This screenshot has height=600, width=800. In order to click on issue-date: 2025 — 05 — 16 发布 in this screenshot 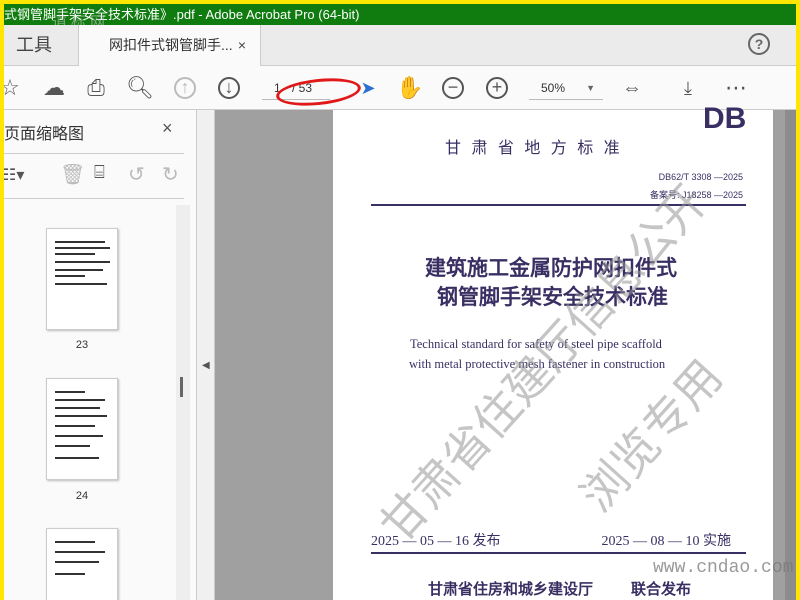, I will do `click(436, 541)`.